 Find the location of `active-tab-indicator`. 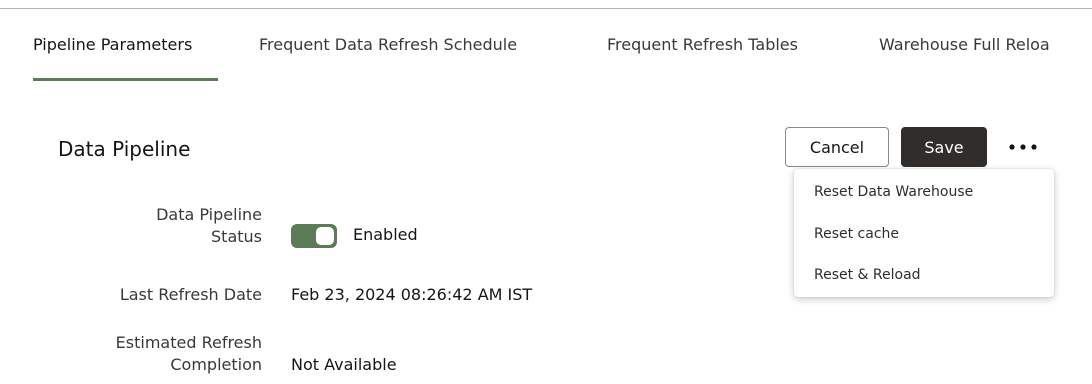

active-tab-indicator is located at coordinates (125, 79).